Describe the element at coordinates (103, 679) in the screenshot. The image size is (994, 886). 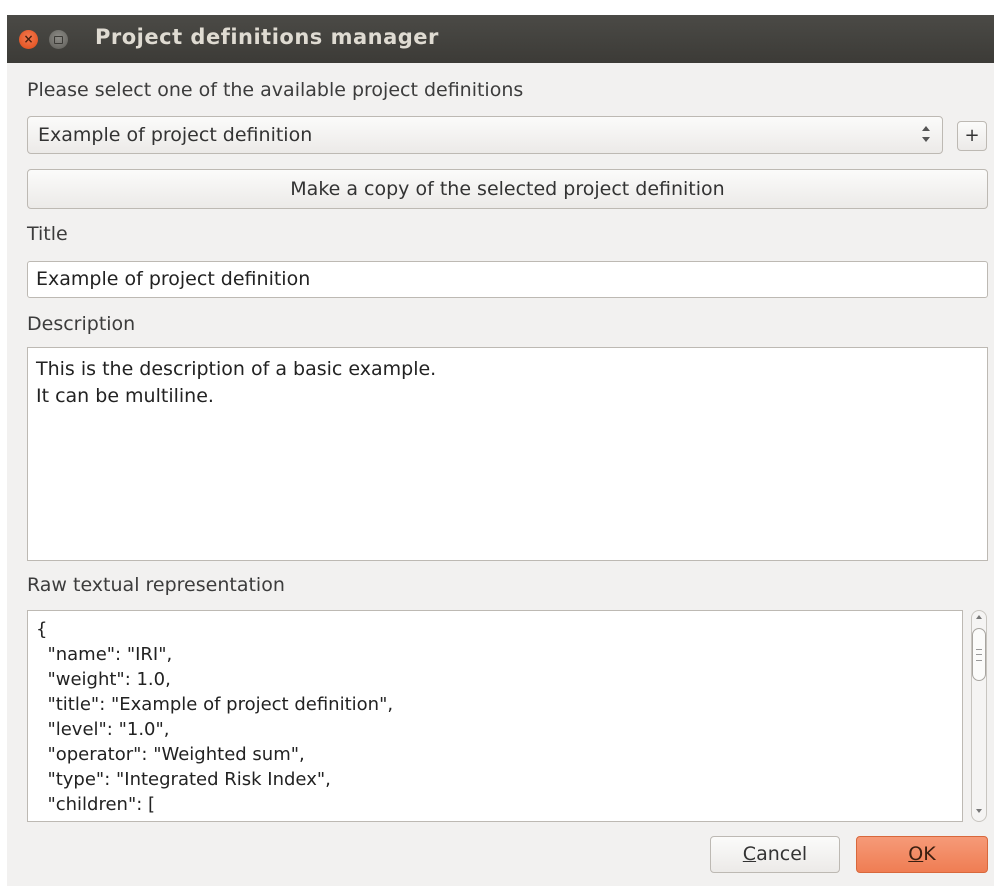
I see `raw-line: "weight": 1.0,` at that location.